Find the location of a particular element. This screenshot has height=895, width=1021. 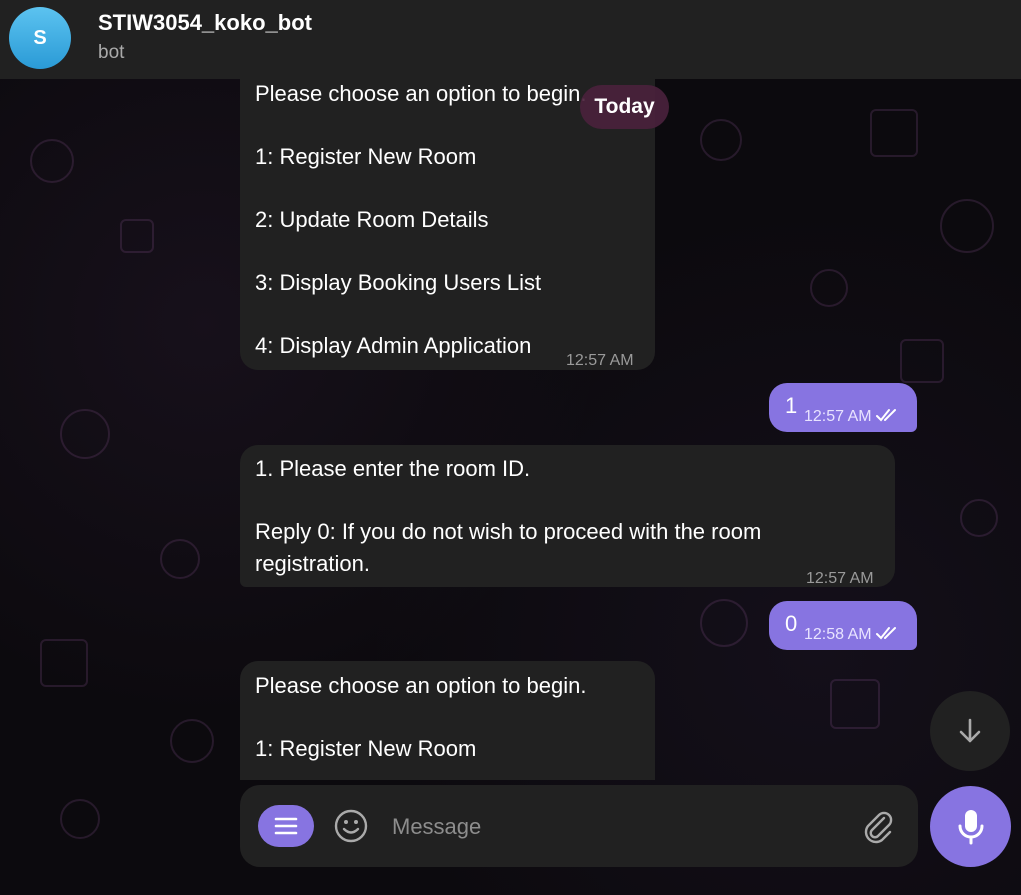

avatar-letter: S is located at coordinates (40, 37).